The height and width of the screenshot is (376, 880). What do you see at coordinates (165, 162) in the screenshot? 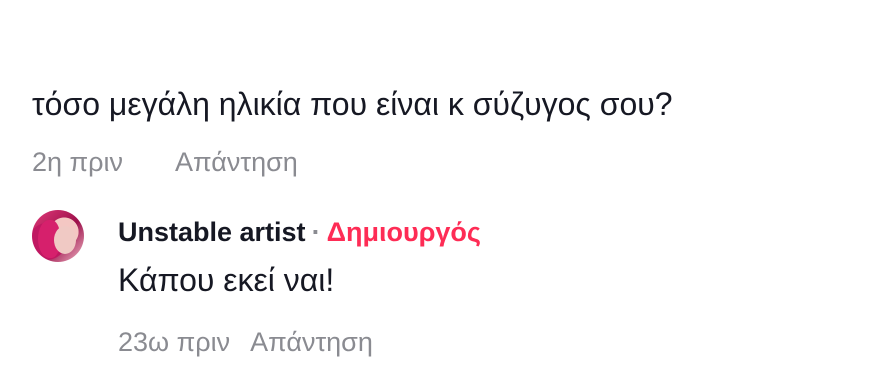
I see `comment-meta: 2η πριν Απάντηση` at bounding box center [165, 162].